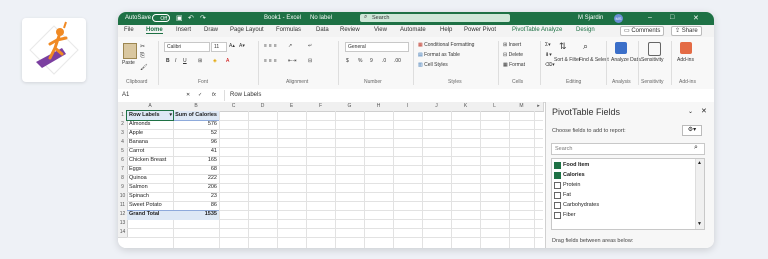 Image resolution: width=768 pixels, height=259 pixels. I want to click on conditional-formatting-button: ▦ Conditional Formatting, so click(446, 45).